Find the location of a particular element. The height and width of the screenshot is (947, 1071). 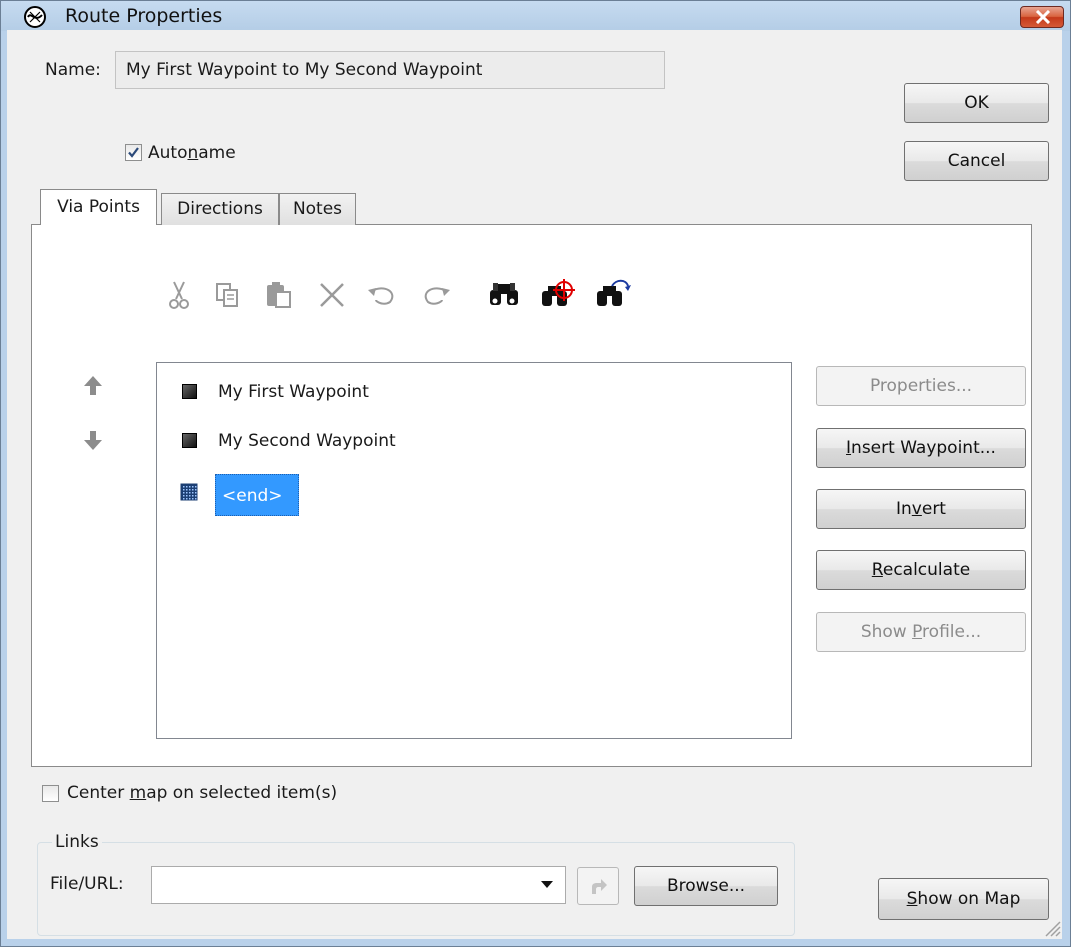

open-link-button is located at coordinates (598, 886).